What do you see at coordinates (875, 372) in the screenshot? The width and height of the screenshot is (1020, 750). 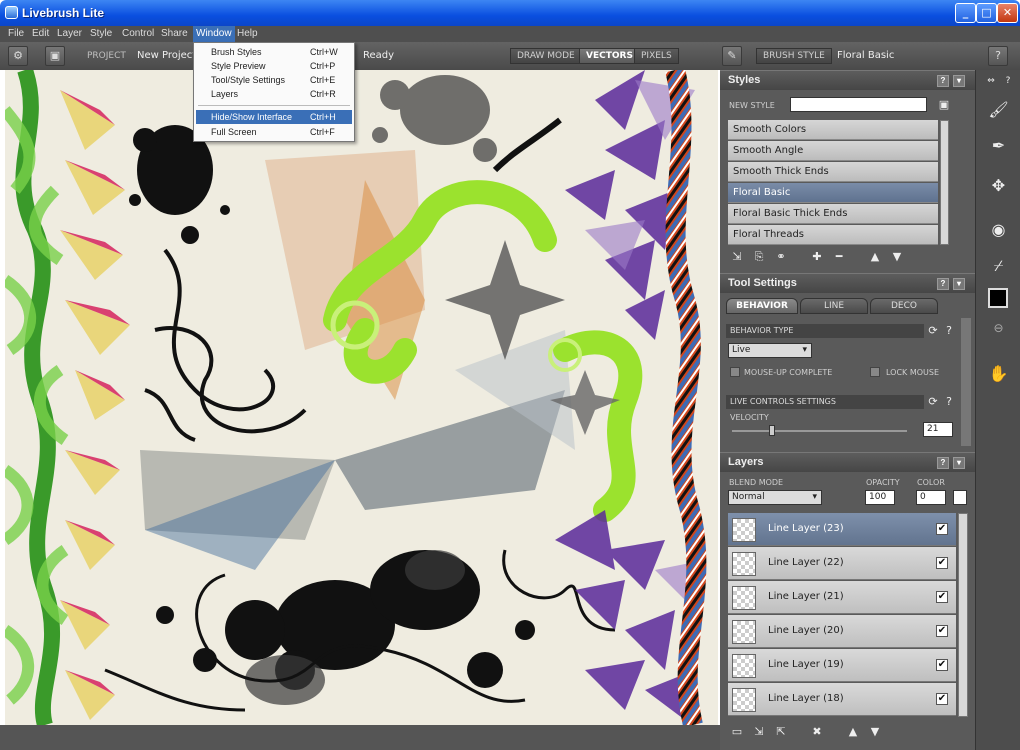 I see `lock-mouse-checkbox` at bounding box center [875, 372].